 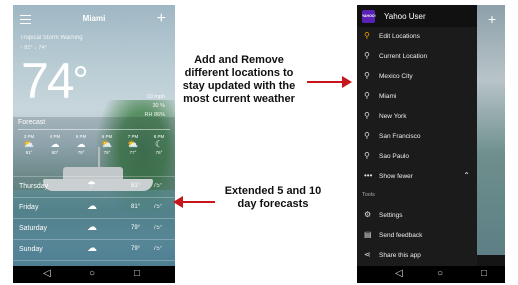 What do you see at coordinates (391, 215) in the screenshot?
I see `menu-item-label: Settings` at bounding box center [391, 215].